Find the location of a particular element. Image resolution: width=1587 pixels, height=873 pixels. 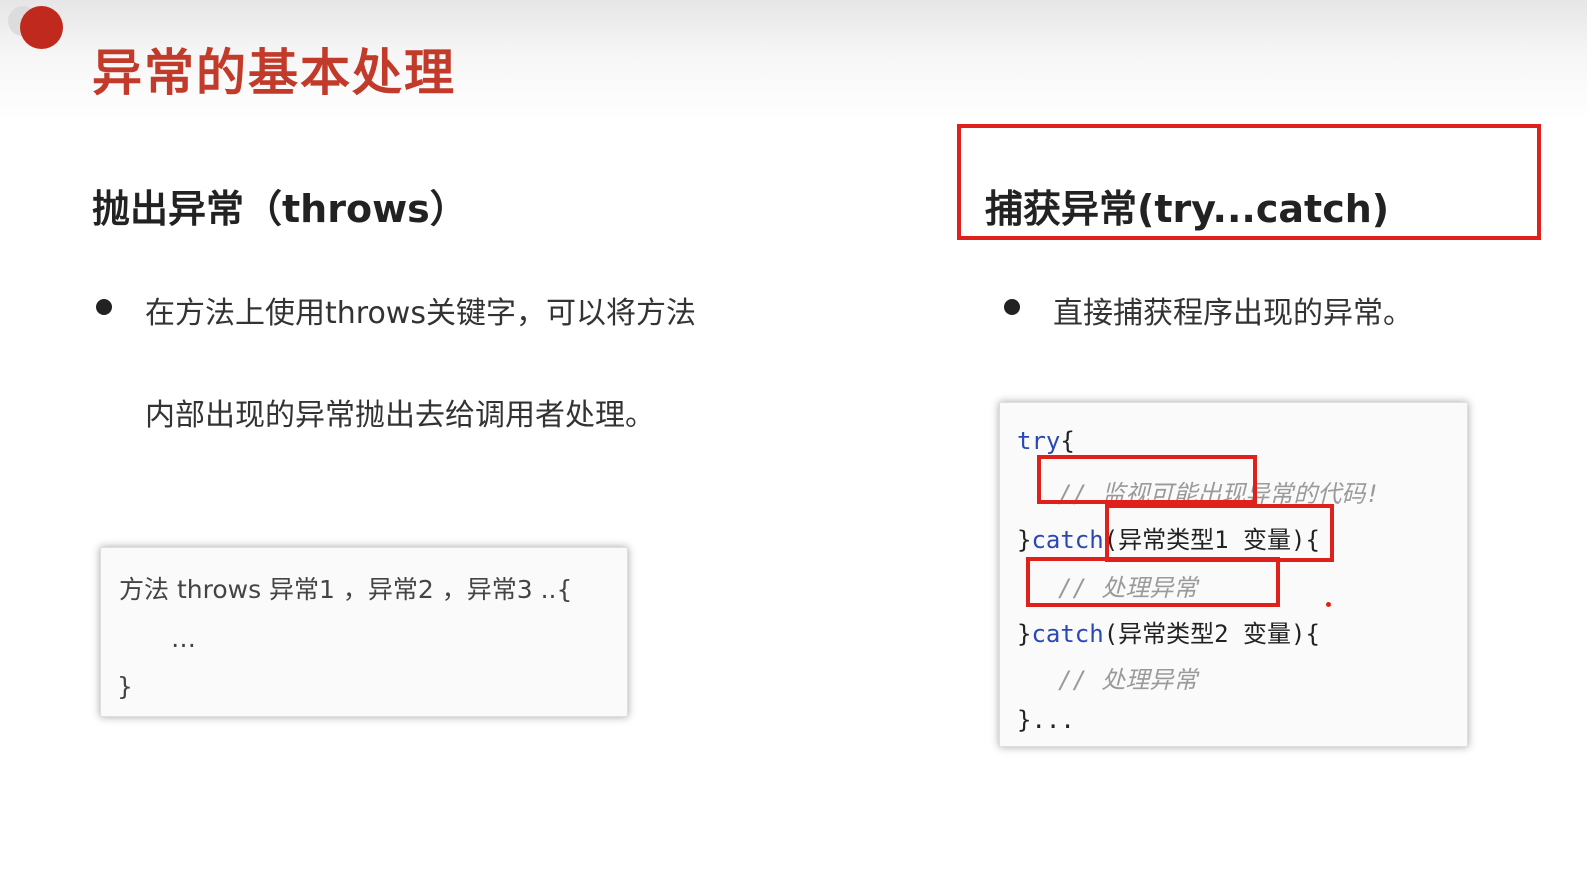

throws-code-line3: } is located at coordinates (125, 686).